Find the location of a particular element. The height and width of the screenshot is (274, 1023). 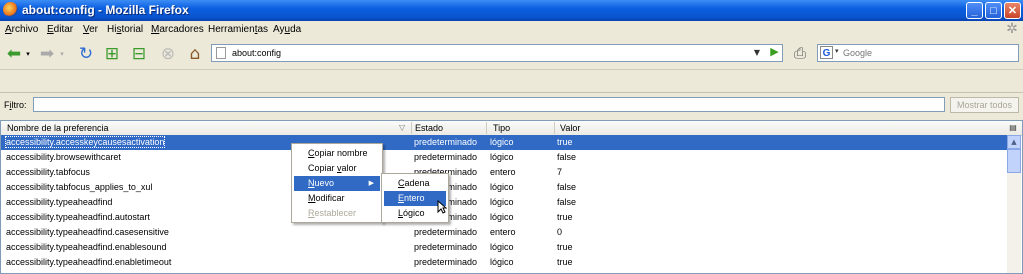

home-icon: ⌂ is located at coordinates (195, 54).